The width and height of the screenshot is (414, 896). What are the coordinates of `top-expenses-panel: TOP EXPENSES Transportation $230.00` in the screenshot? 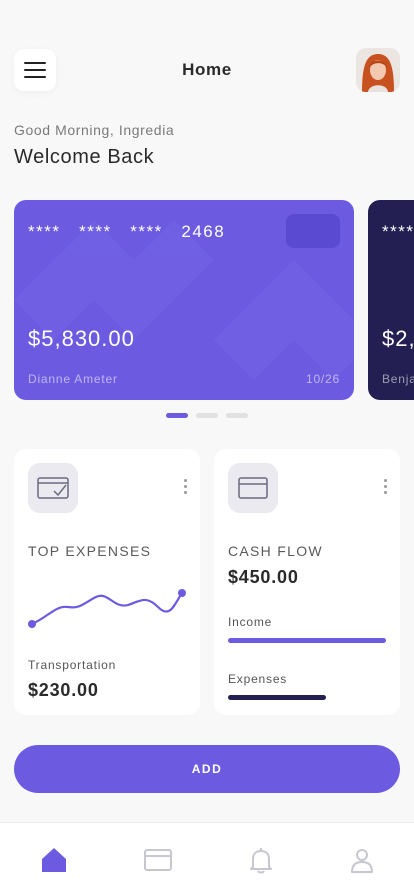 It's located at (107, 582).